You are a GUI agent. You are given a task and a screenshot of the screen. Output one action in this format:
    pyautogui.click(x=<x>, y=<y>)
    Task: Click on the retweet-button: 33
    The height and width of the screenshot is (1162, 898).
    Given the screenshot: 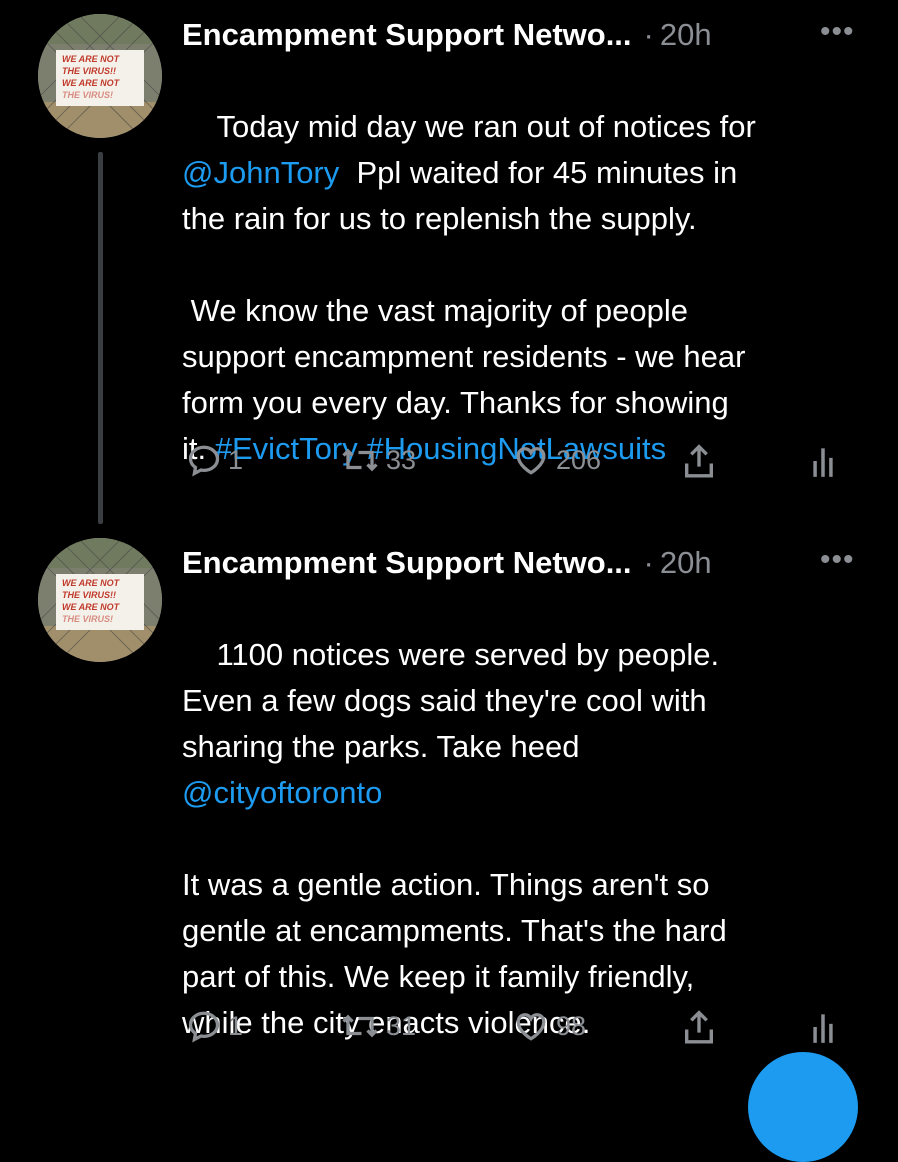 What is the action you would take?
    pyautogui.click(x=378, y=460)
    